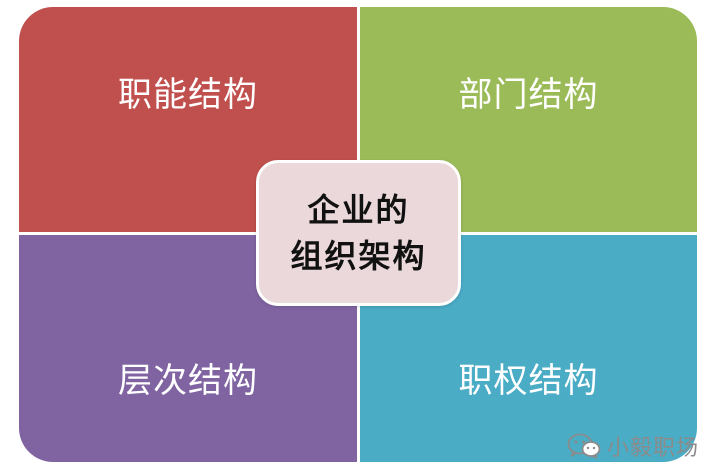  I want to click on quadrant-label-authority: 职权结构, so click(528, 381).